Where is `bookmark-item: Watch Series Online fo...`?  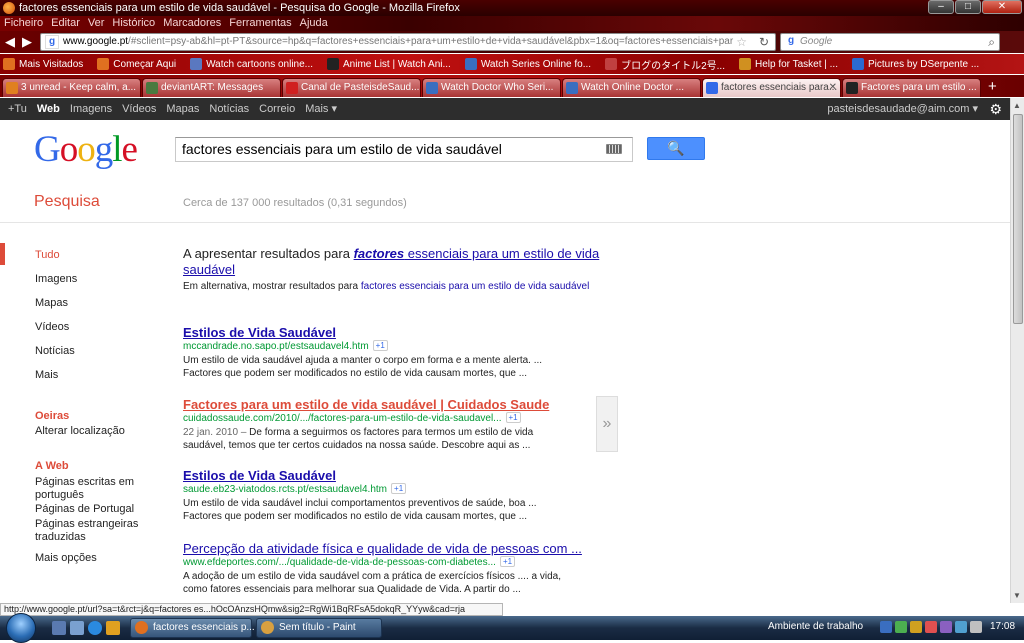
bookmark-item: Watch Series Online fo... is located at coordinates (527, 64).